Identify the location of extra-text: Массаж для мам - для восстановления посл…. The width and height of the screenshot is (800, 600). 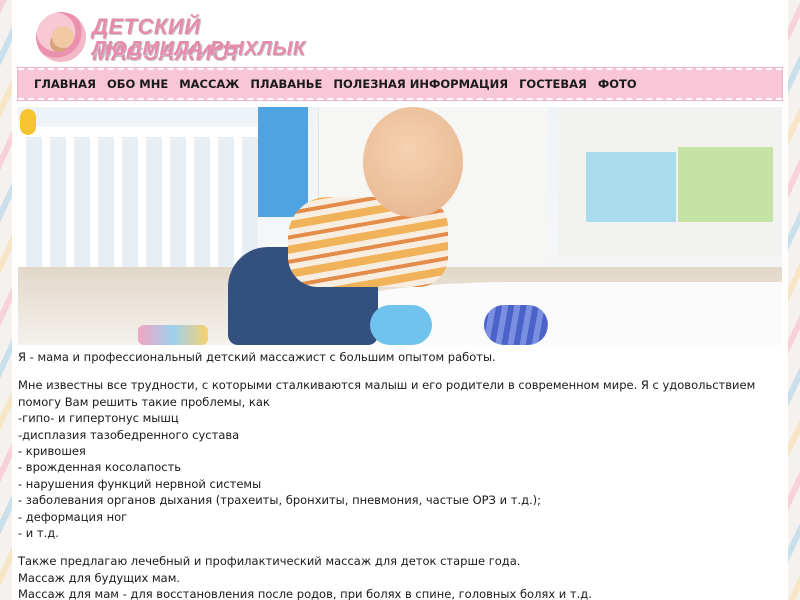
(305, 593).